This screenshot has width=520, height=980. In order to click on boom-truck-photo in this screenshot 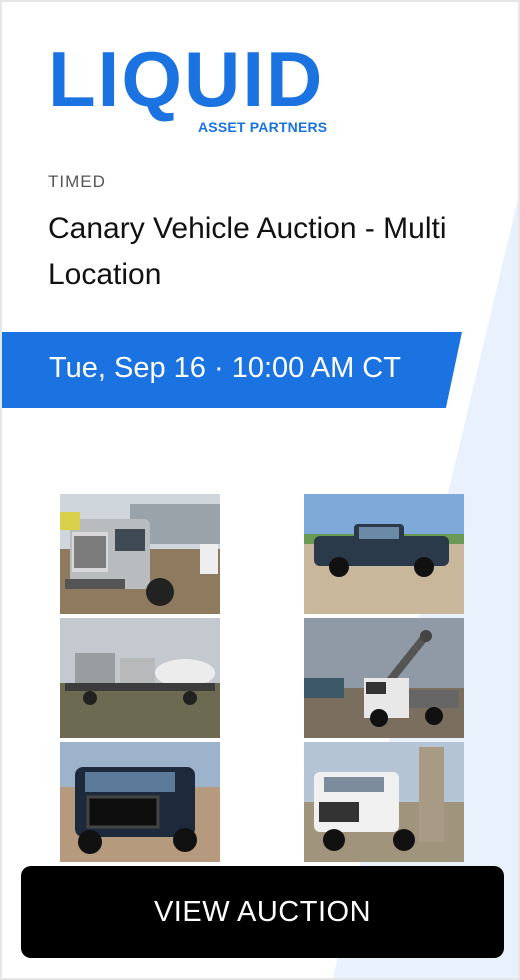, I will do `click(384, 678)`.